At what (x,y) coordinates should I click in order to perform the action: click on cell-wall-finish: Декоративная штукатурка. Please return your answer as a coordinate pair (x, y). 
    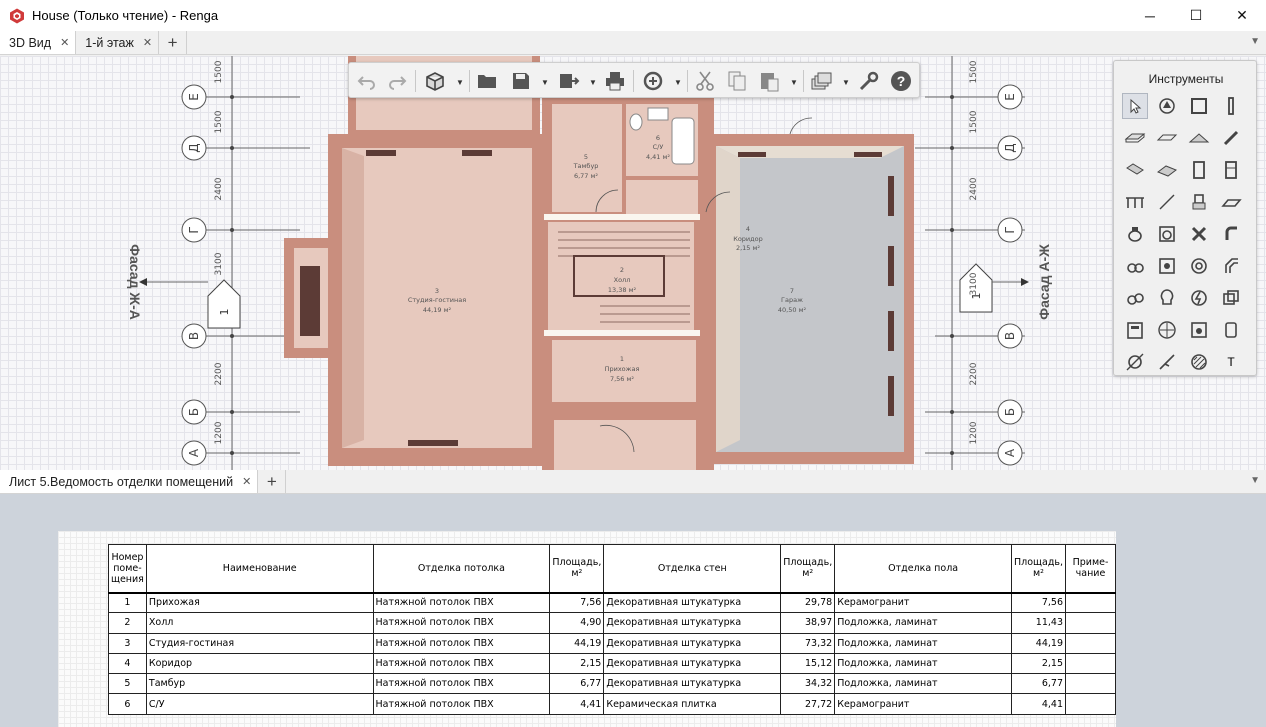
    Looking at the image, I should click on (692, 684).